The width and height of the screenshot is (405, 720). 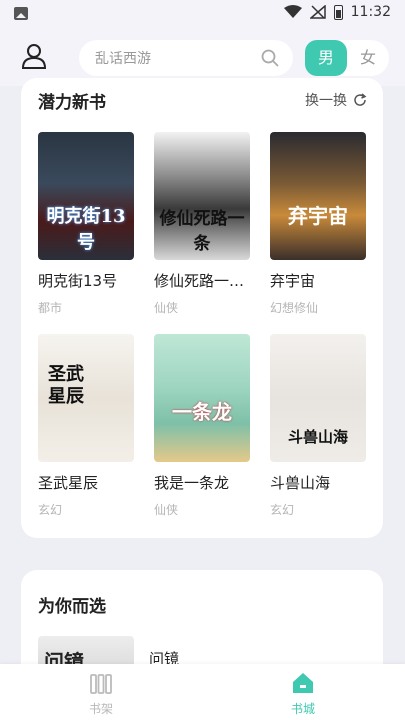 I want to click on tab-bookstore: 书城, so click(x=303, y=693).